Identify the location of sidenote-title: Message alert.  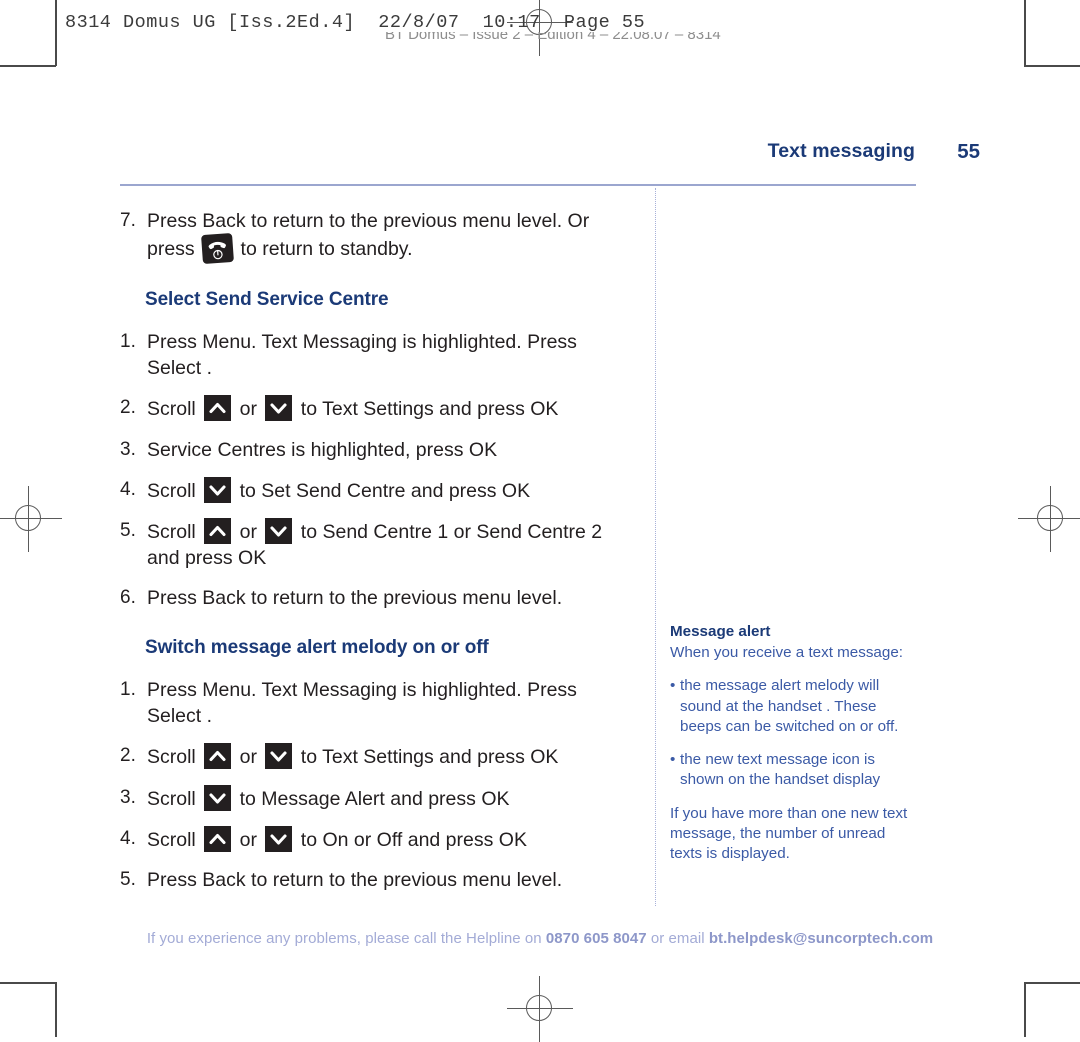
(720, 631).